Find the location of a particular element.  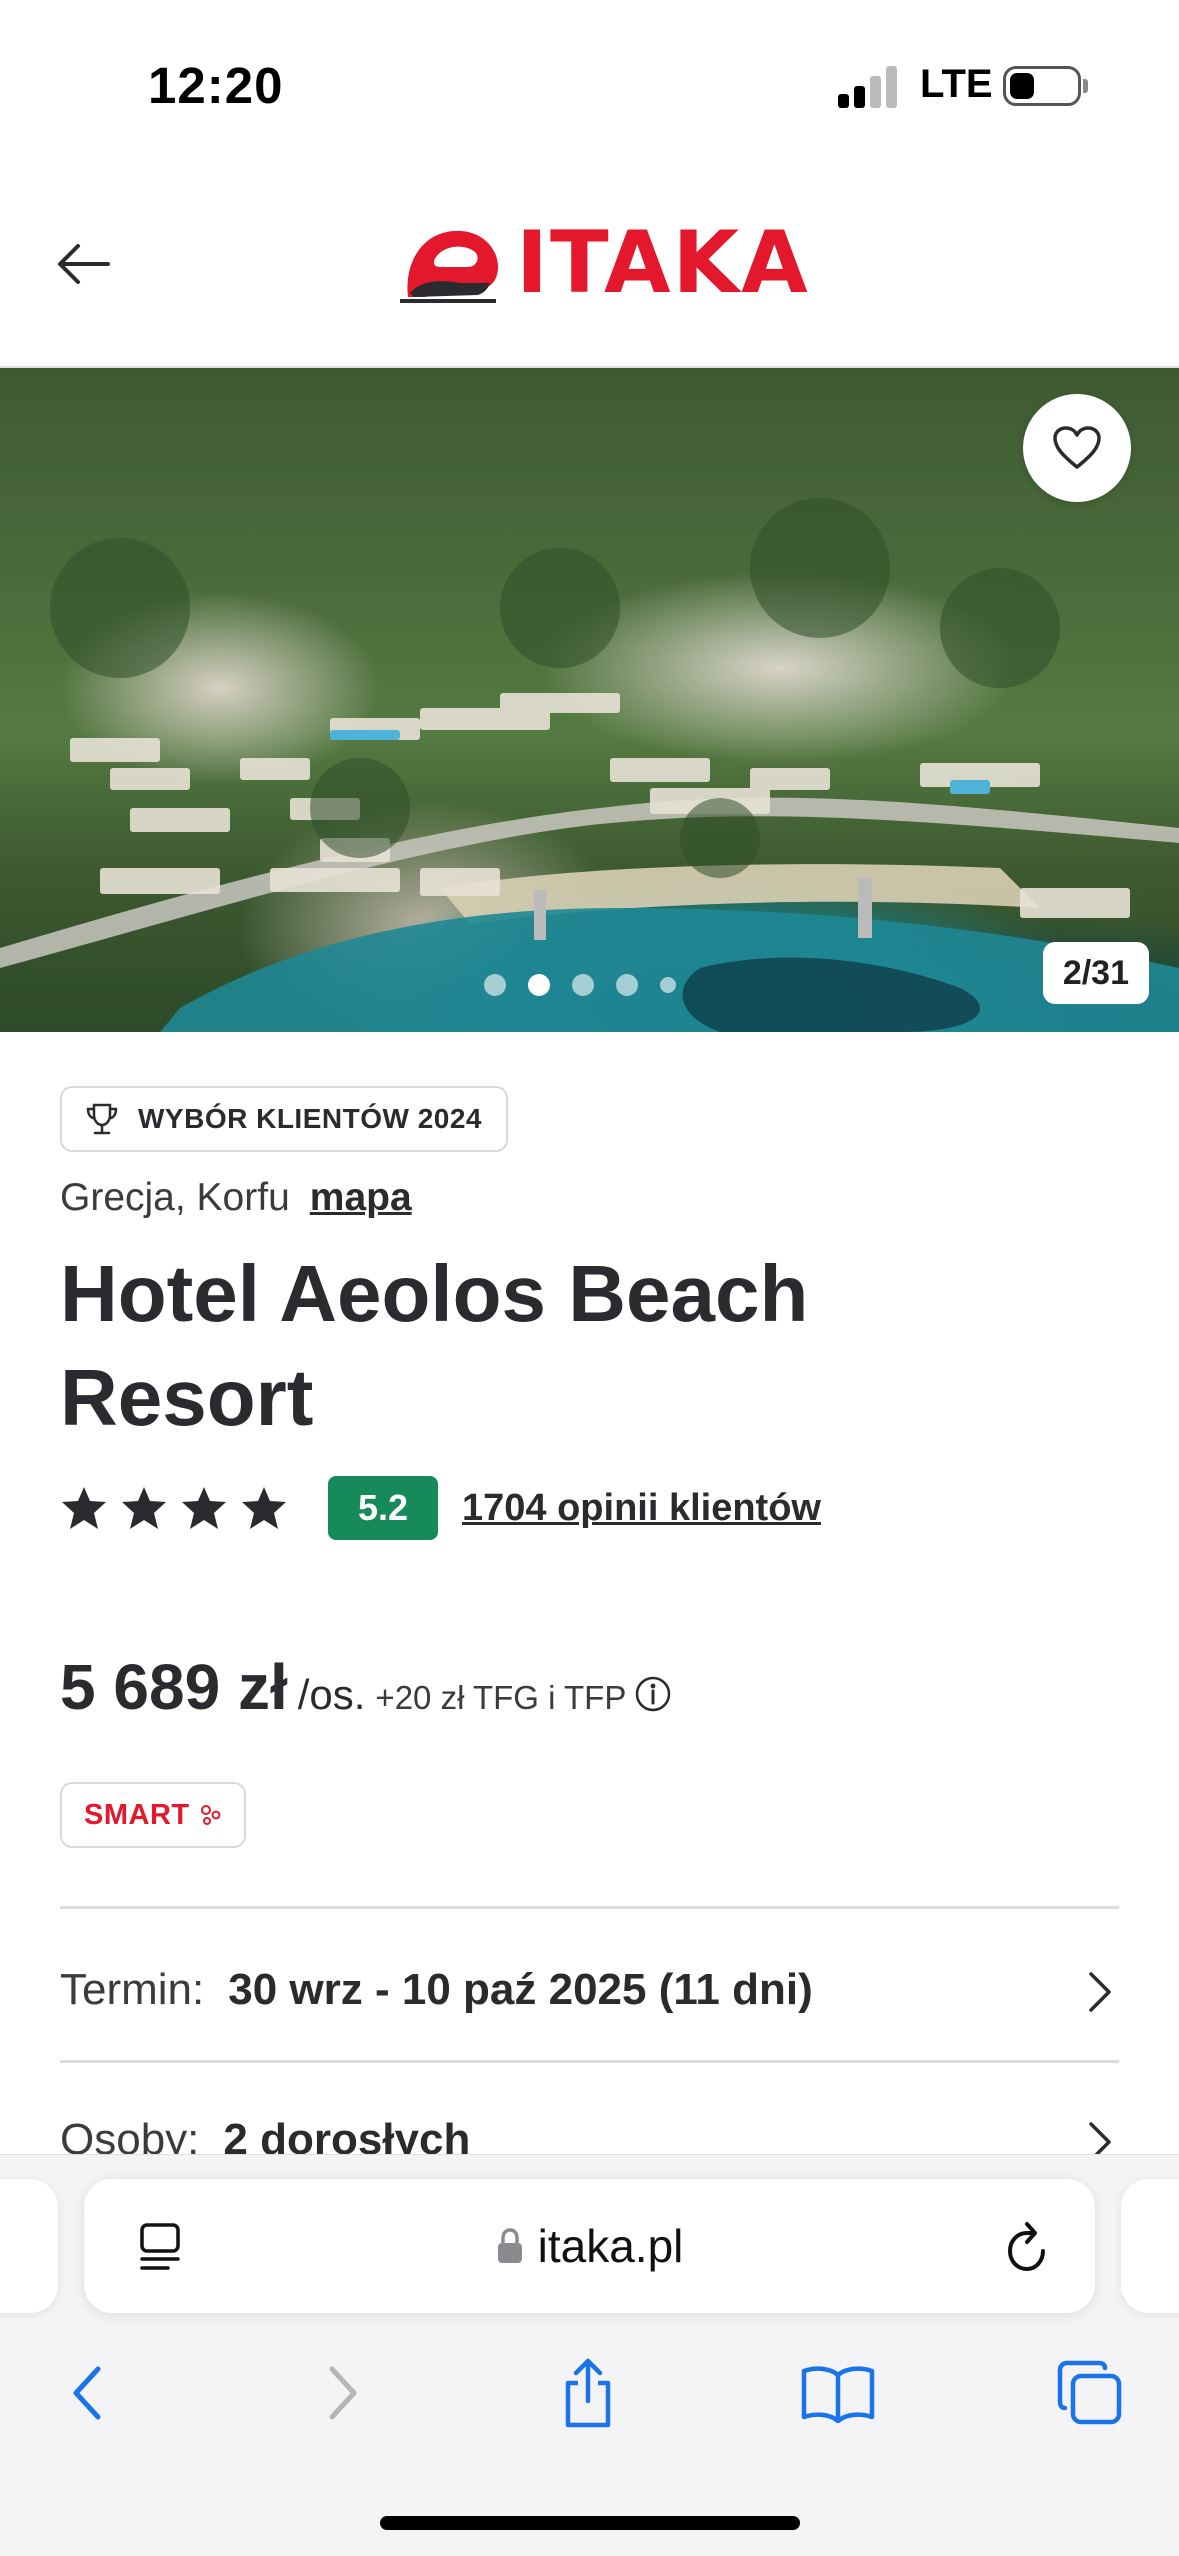

reload-icon is located at coordinates (1027, 2247).